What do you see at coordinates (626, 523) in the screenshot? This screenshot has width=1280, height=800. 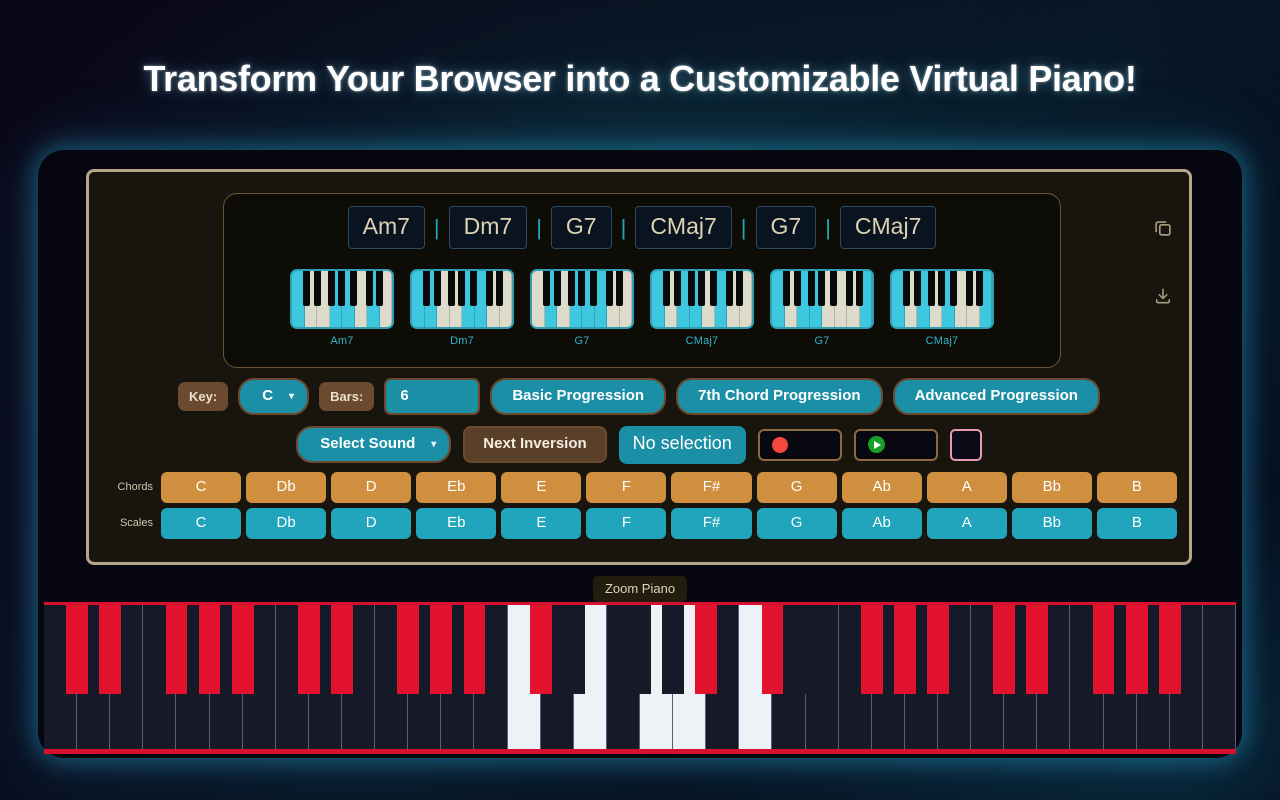 I see `scales-note-button: F` at bounding box center [626, 523].